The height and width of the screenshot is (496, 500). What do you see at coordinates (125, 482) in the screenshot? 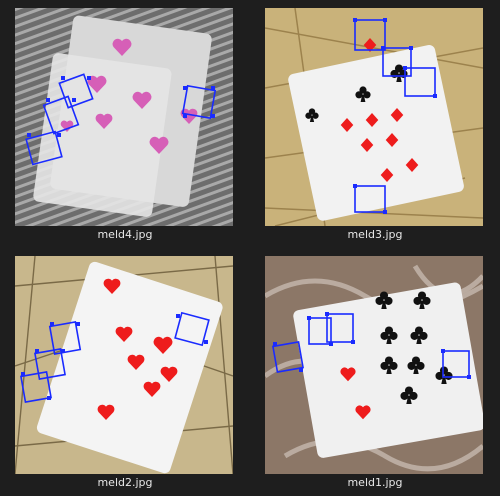
I see `file-name-label: meld2.jpg` at bounding box center [125, 482].